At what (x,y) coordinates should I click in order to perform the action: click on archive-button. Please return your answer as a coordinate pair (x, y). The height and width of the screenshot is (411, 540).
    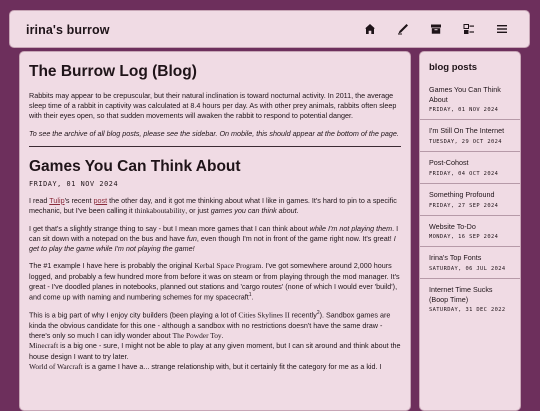
    Looking at the image, I should click on (436, 29).